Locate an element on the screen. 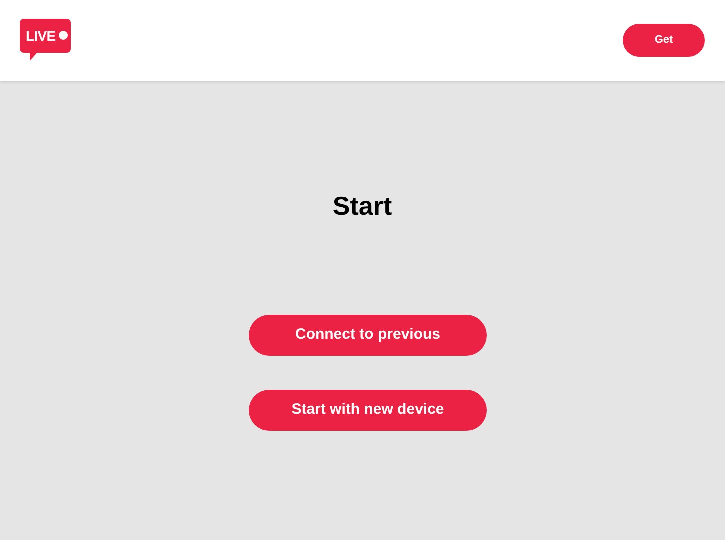 Image resolution: width=725 pixels, height=540 pixels. page-title: Start is located at coordinates (362, 206).